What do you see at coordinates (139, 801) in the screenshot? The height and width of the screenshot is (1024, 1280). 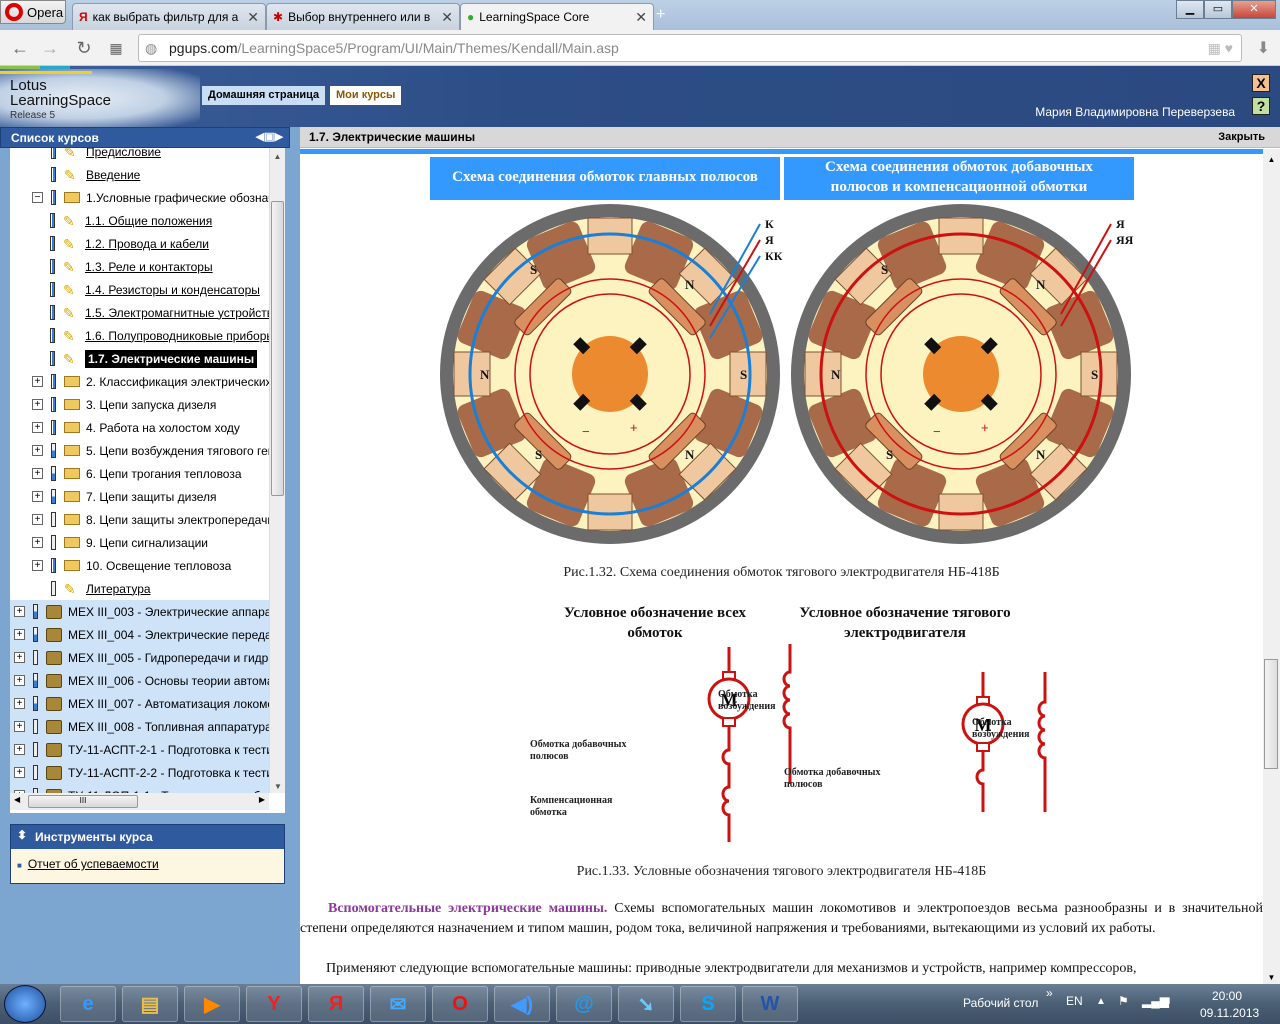 I see `tree-horizontal-scrollbar: ◀ III ▶` at bounding box center [139, 801].